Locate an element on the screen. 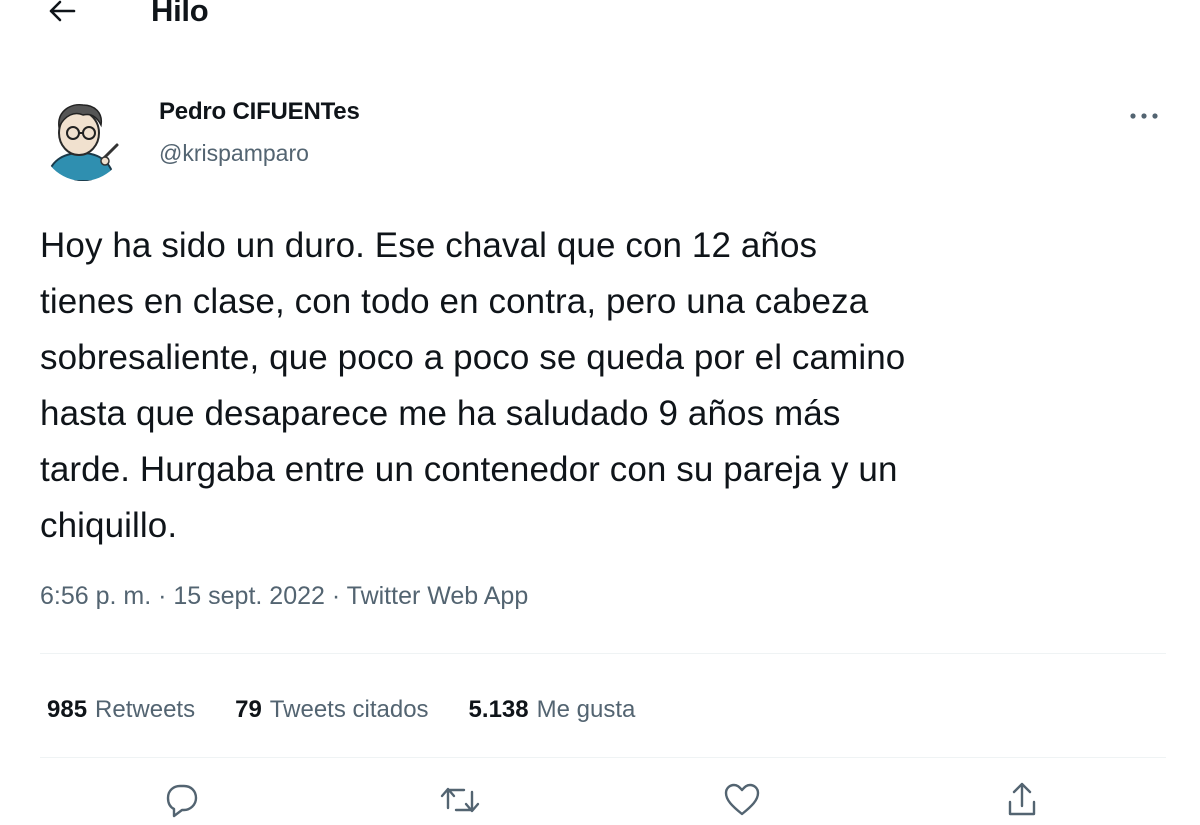 This screenshot has width=1200, height=825. stat-count: 985 is located at coordinates (67, 709).